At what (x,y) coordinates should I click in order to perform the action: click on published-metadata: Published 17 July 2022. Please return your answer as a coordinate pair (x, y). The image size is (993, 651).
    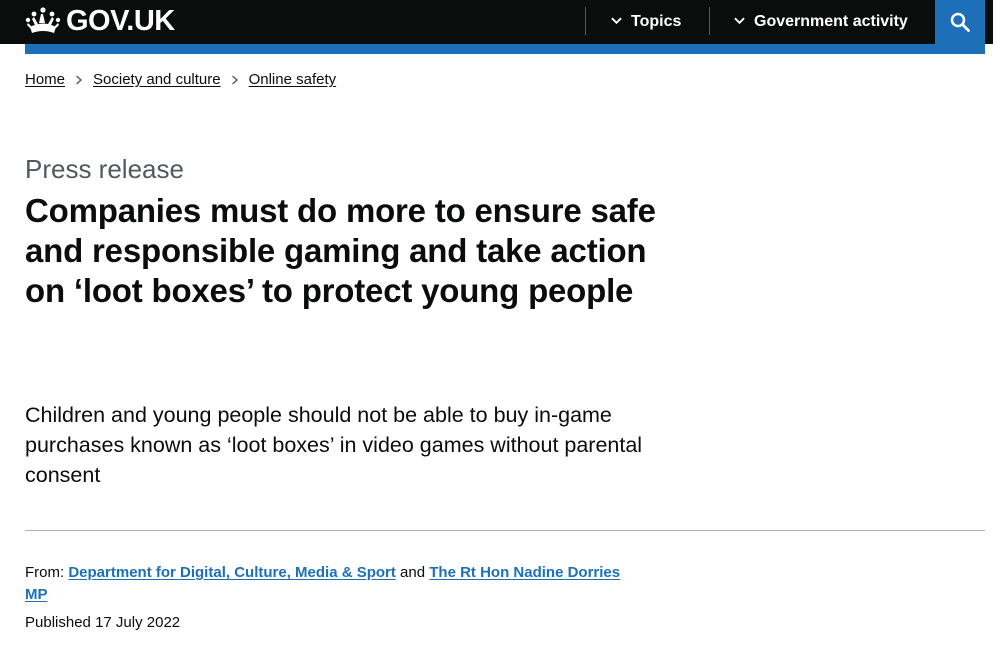
    Looking at the image, I should click on (102, 623).